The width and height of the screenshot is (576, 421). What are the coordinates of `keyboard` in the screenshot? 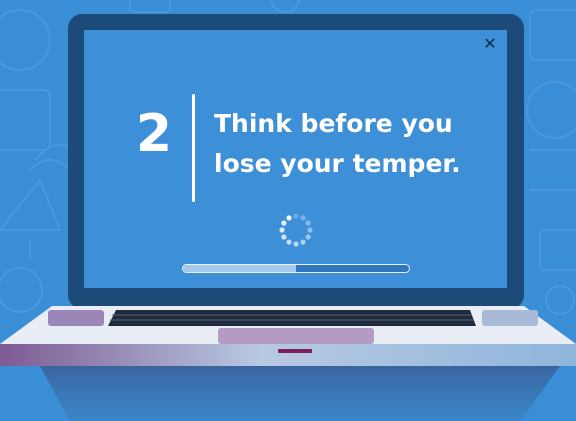 It's located at (292, 318).